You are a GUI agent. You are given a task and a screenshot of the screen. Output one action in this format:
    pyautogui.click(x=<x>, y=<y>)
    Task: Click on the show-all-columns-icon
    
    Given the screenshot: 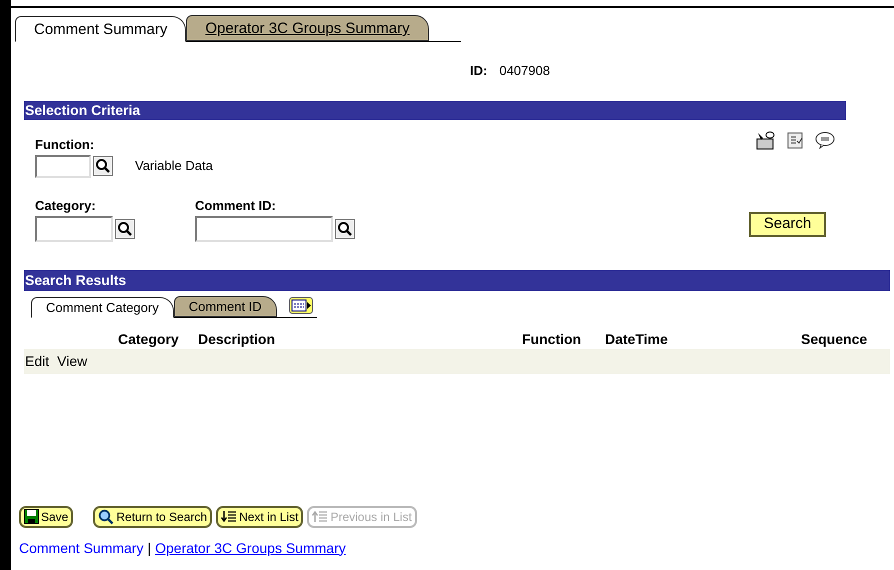 What is the action you would take?
    pyautogui.click(x=300, y=305)
    